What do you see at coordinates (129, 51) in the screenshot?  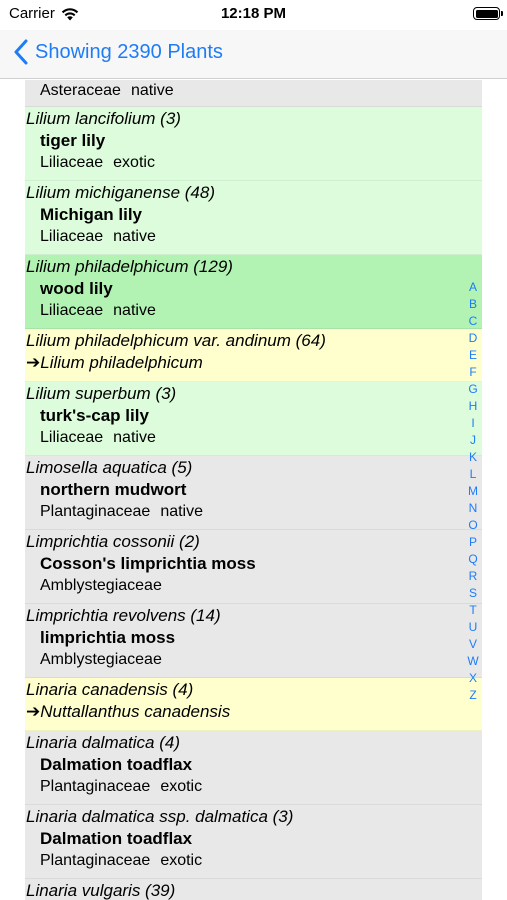 I see `back-button-label: Showing 2390 Plants` at bounding box center [129, 51].